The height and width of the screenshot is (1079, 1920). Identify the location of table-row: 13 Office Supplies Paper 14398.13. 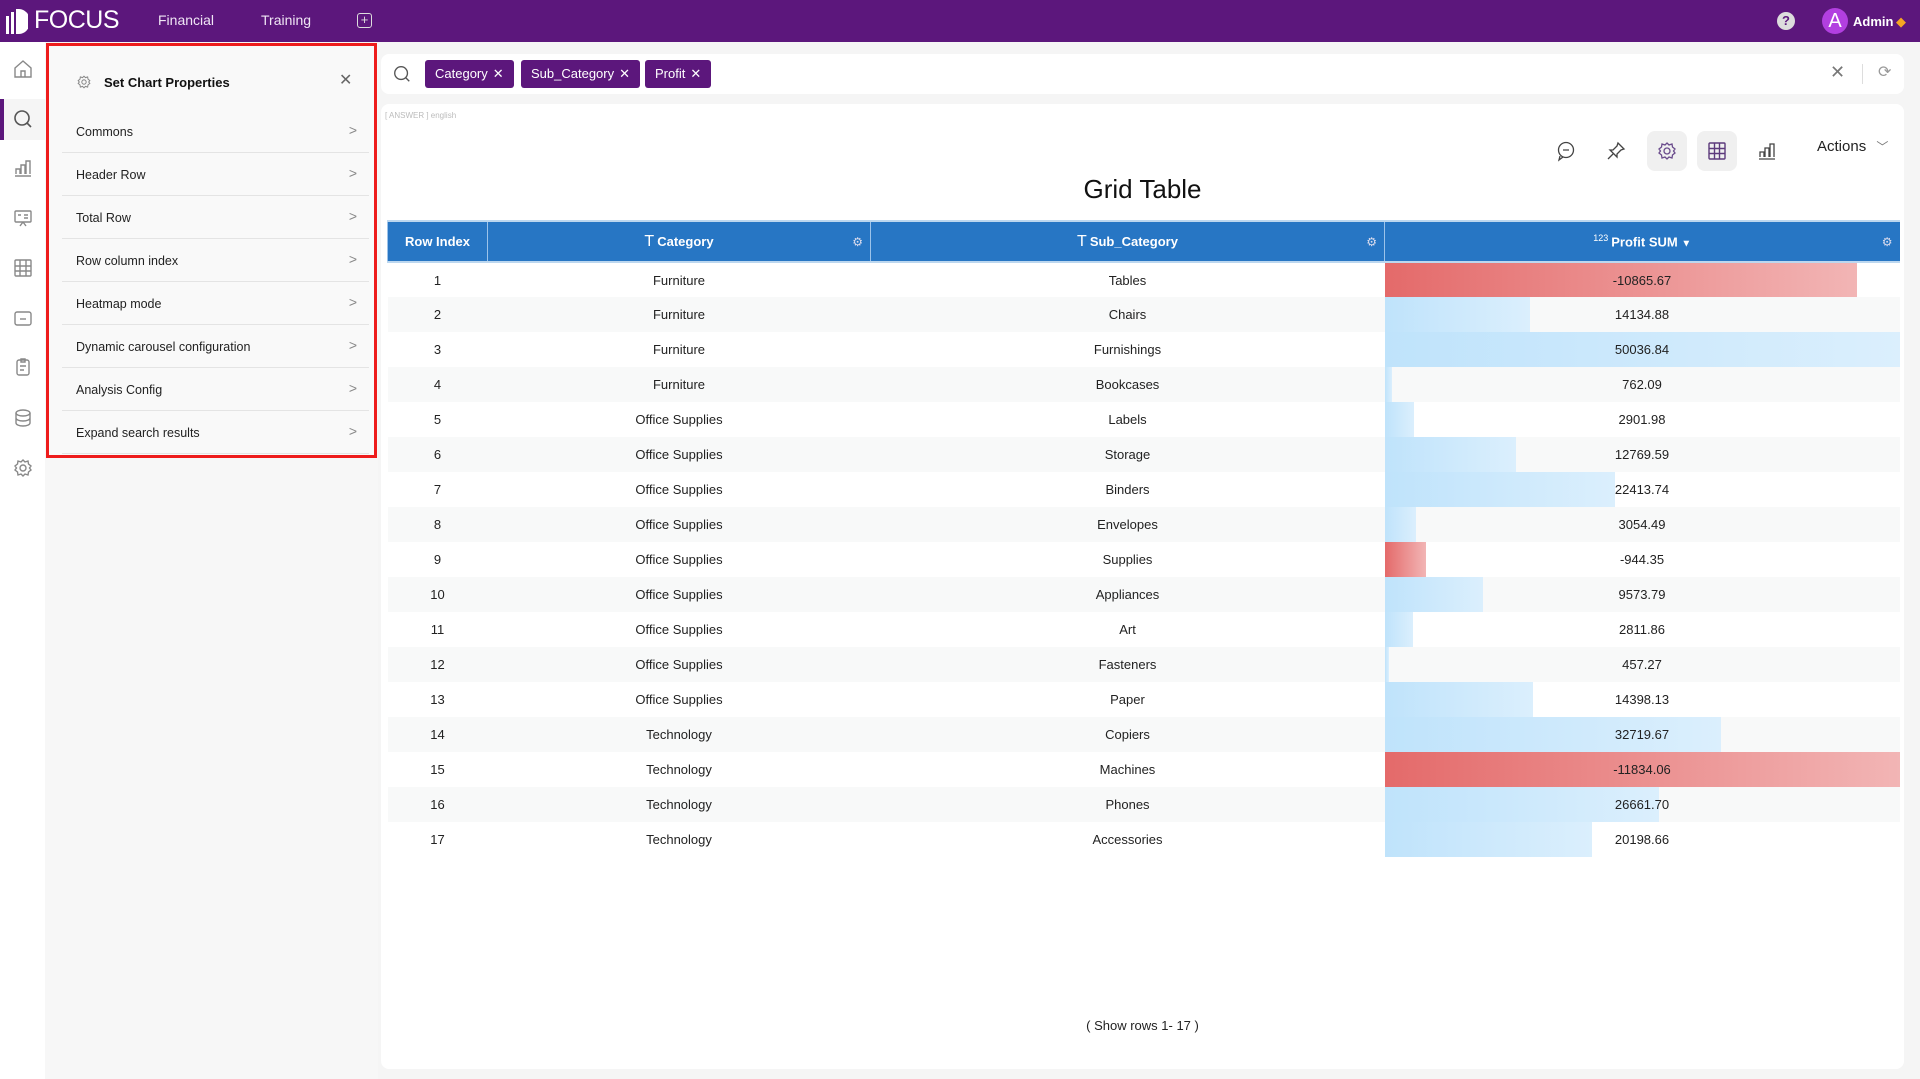
(1144, 699).